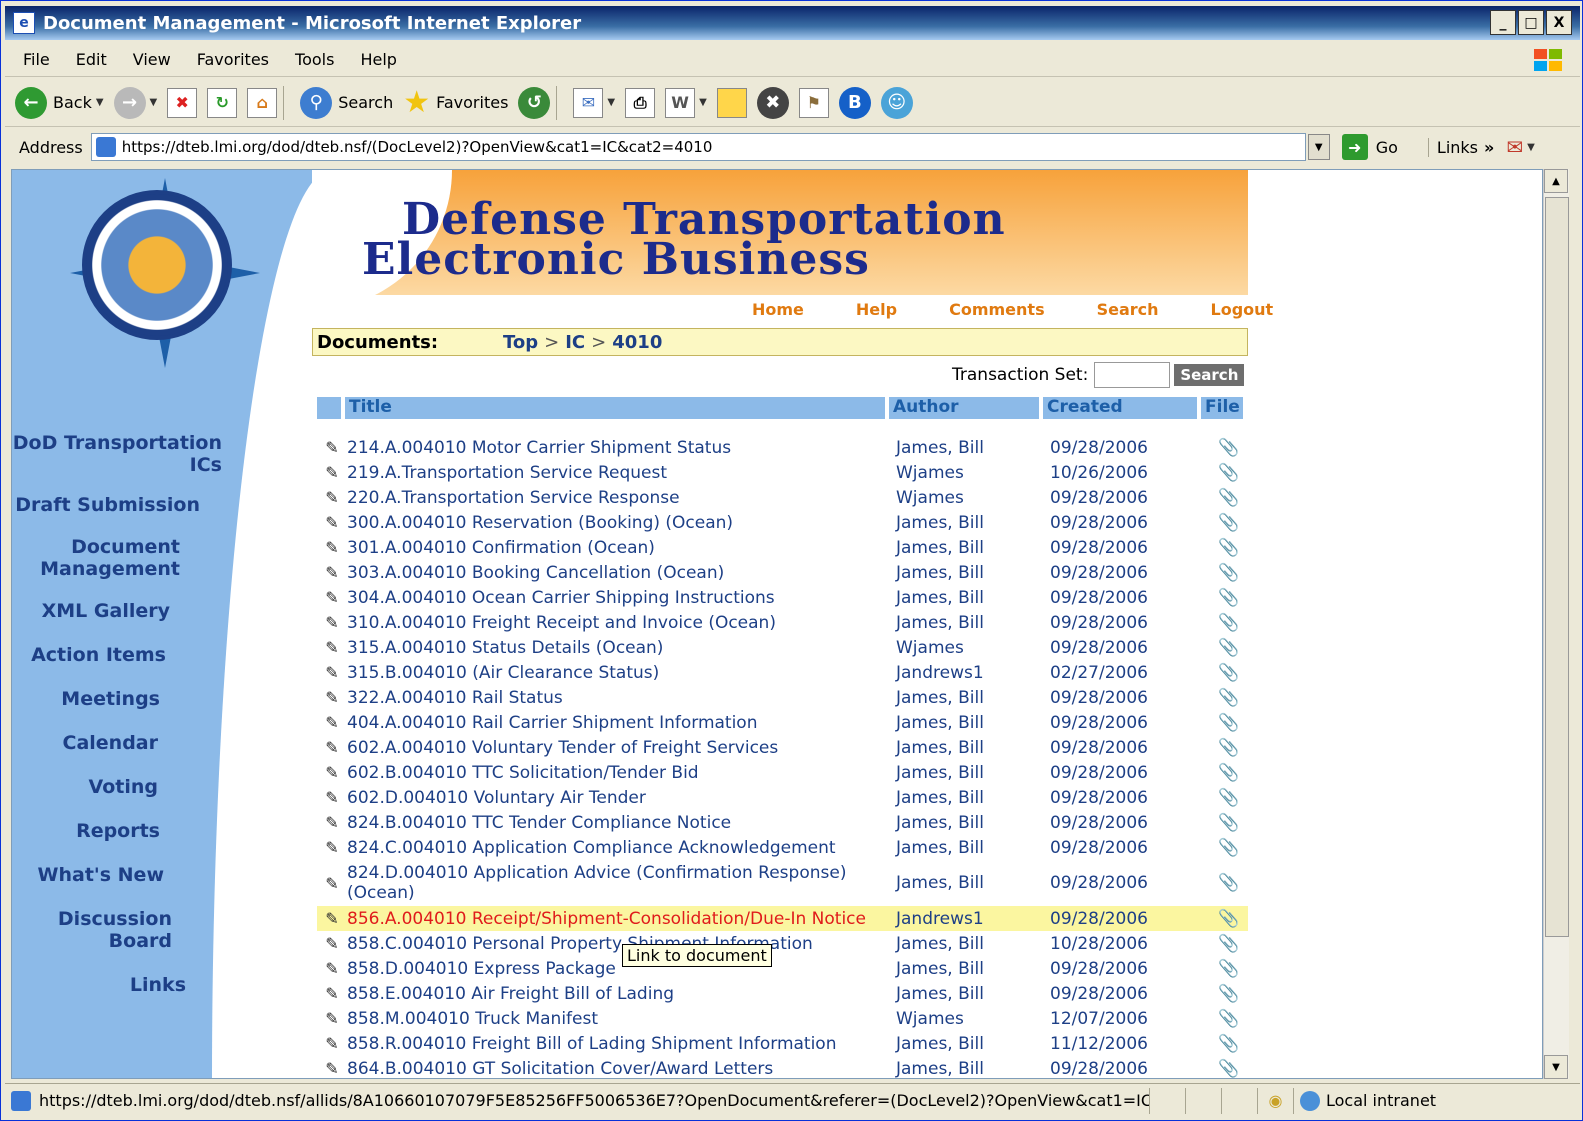 This screenshot has height=1121, width=1583. Describe the element at coordinates (1369, 147) in the screenshot. I see `go-button: ➜ Go` at that location.